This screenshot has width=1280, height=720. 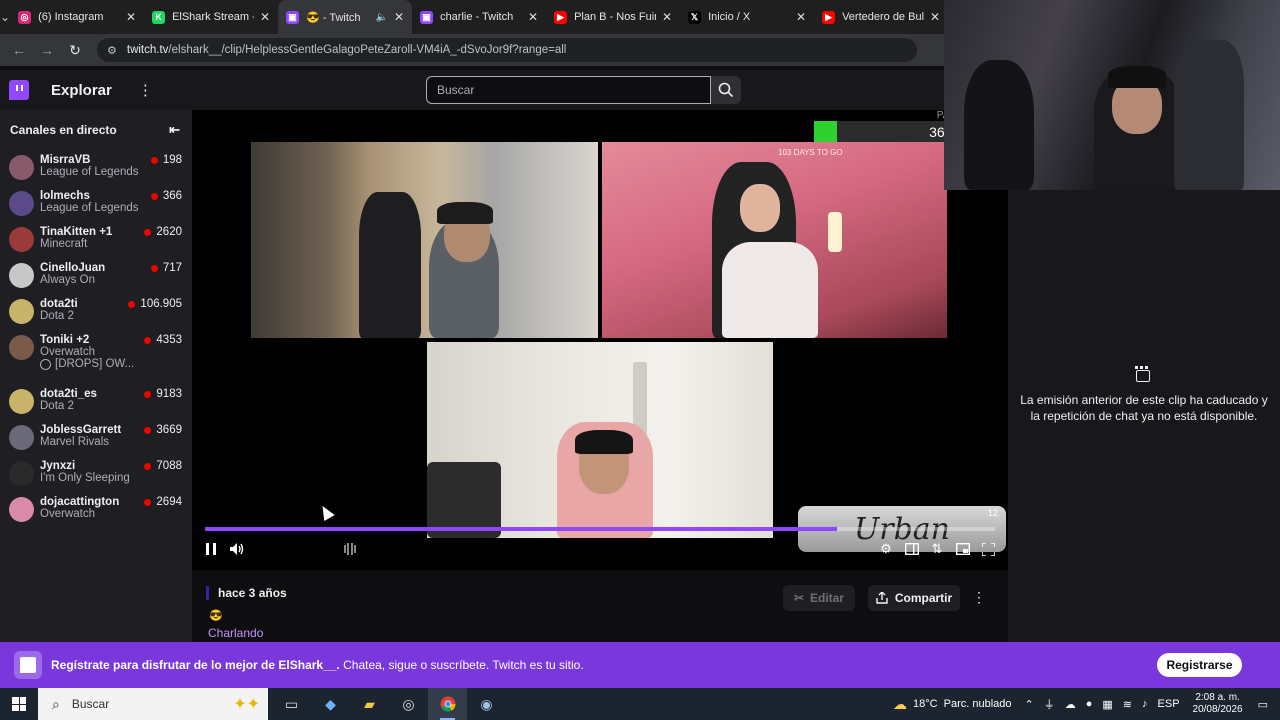 What do you see at coordinates (963, 549) in the screenshot?
I see `mini-player-icon` at bounding box center [963, 549].